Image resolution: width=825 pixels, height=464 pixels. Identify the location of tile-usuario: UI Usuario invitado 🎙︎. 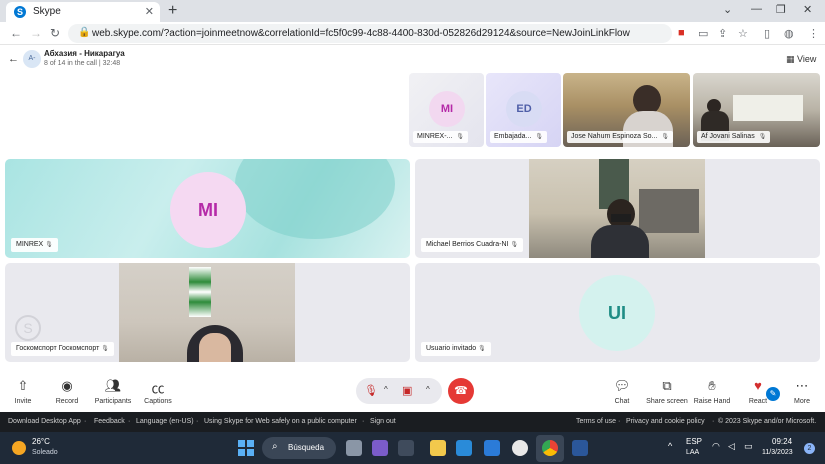
(617, 312).